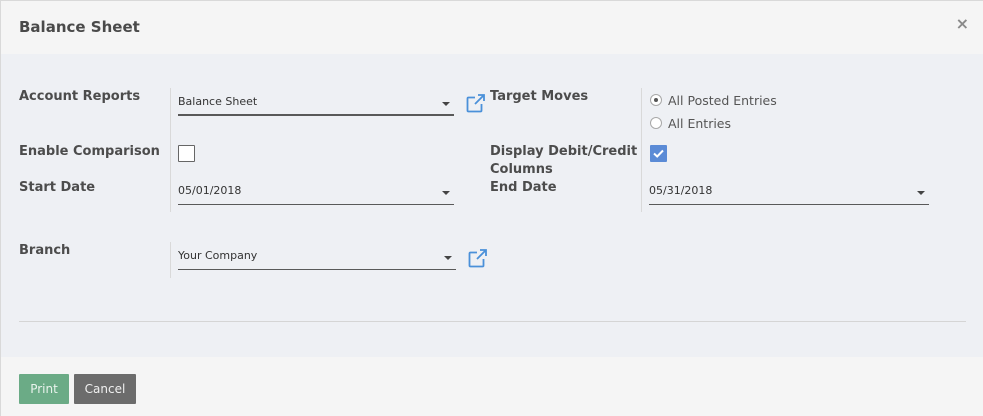 The image size is (983, 416). I want to click on left-column-divider, so click(170, 150).